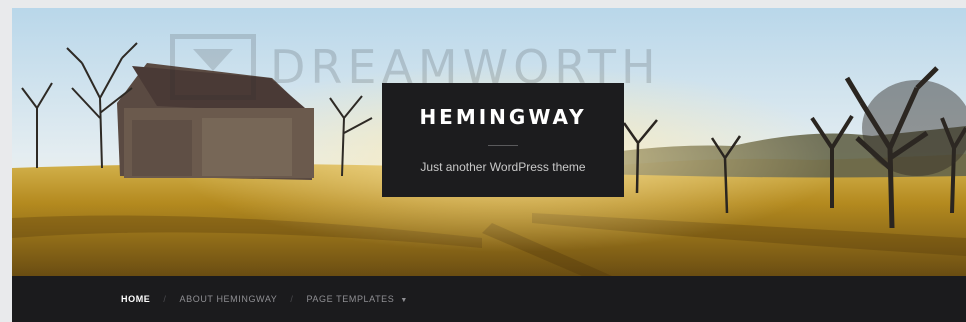  What do you see at coordinates (503, 140) in the screenshot?
I see `site-branding: HEMINGWAY Just another WordPress theme` at bounding box center [503, 140].